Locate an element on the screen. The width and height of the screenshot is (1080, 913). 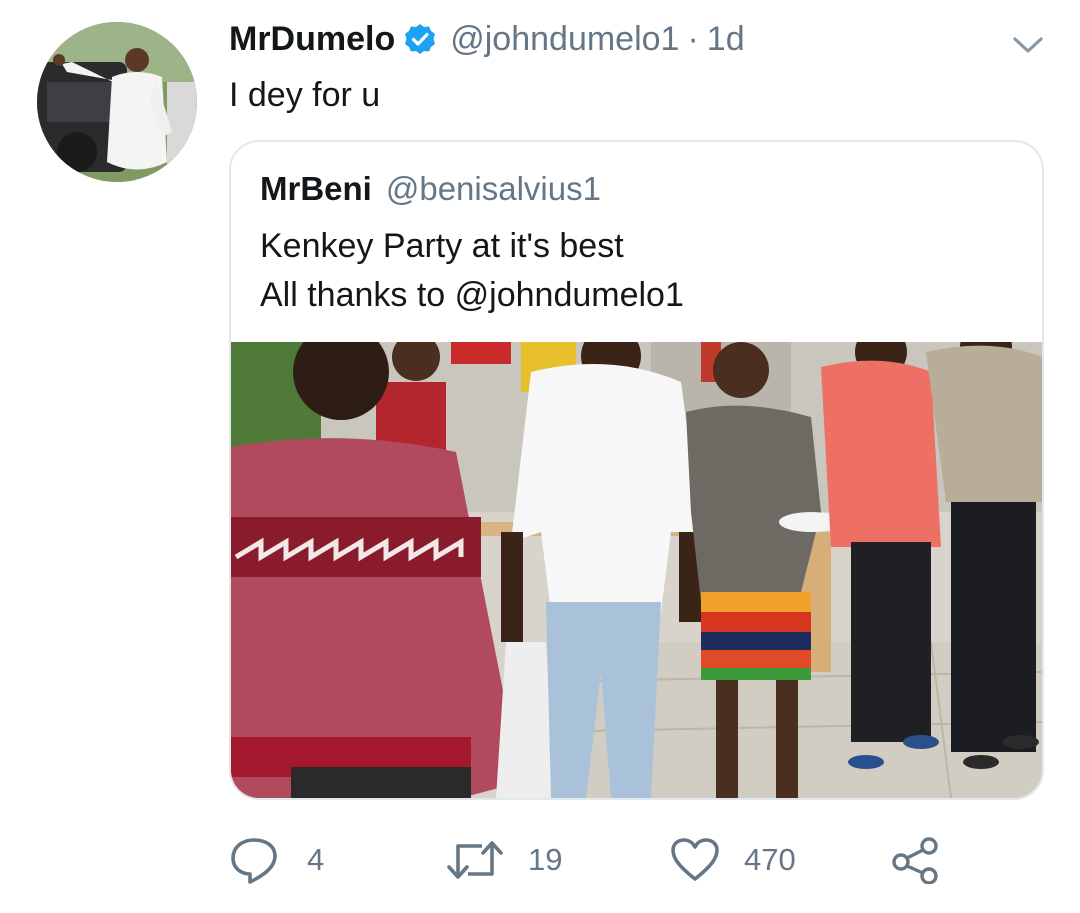
reply-button: 4 is located at coordinates (276, 860).